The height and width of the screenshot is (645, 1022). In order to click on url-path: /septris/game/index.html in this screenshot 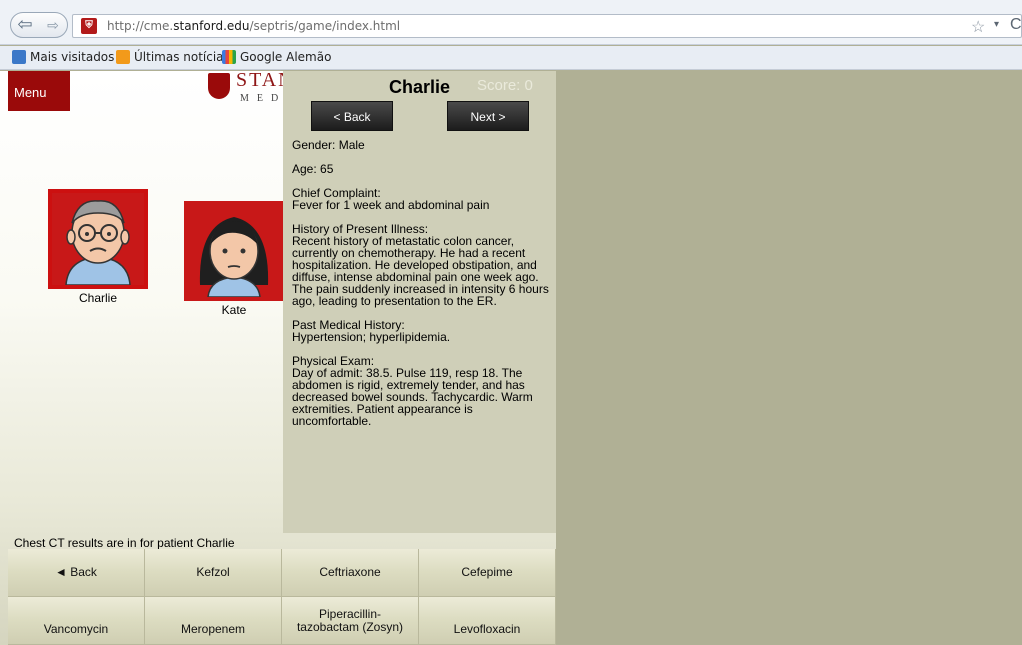, I will do `click(325, 26)`.